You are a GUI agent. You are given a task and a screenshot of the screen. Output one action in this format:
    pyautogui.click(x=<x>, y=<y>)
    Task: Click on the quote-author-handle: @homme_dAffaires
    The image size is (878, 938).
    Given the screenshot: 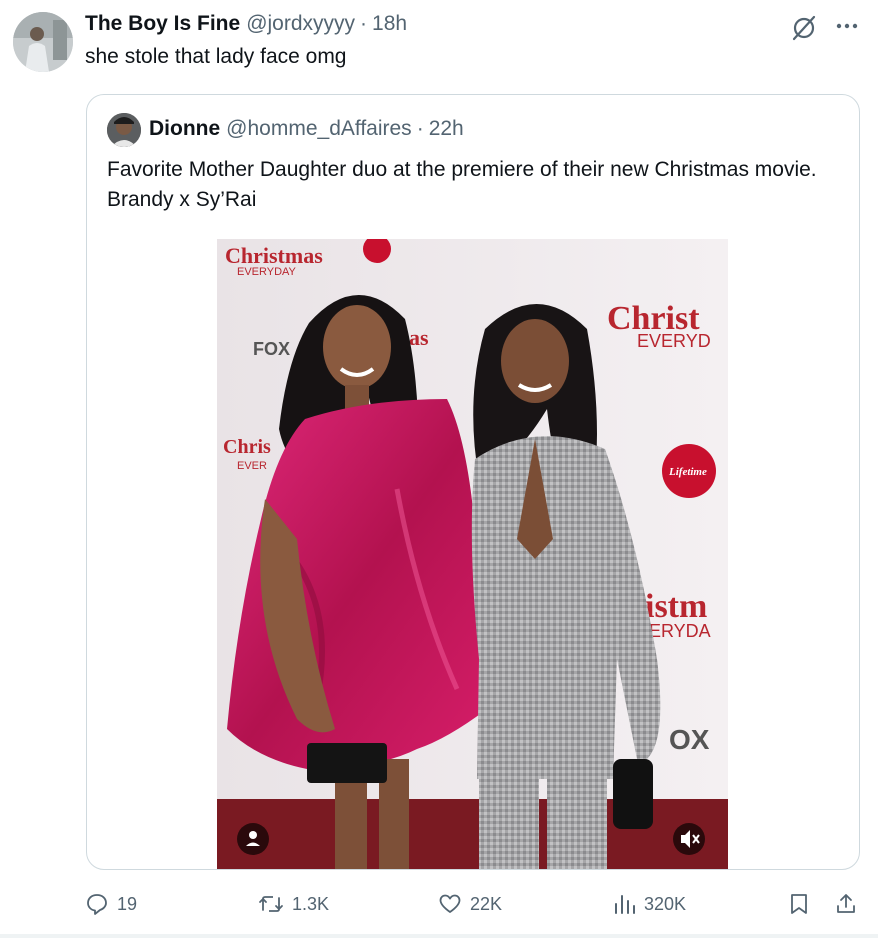 What is the action you would take?
    pyautogui.click(x=319, y=129)
    